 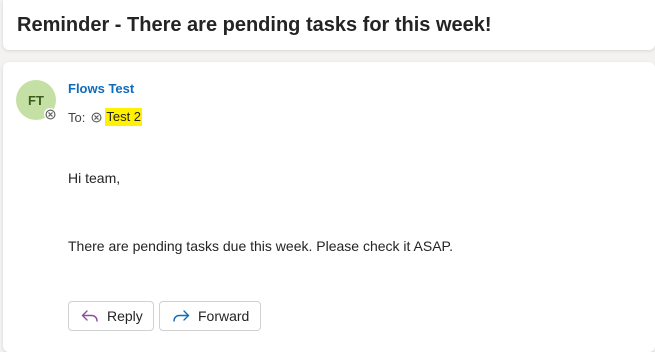 What do you see at coordinates (224, 316) in the screenshot?
I see `forward-label: Forward` at bounding box center [224, 316].